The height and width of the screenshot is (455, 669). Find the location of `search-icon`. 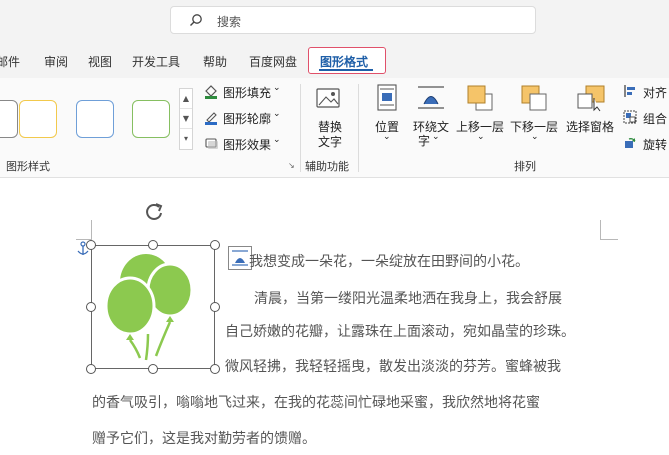

search-icon is located at coordinates (196, 20).